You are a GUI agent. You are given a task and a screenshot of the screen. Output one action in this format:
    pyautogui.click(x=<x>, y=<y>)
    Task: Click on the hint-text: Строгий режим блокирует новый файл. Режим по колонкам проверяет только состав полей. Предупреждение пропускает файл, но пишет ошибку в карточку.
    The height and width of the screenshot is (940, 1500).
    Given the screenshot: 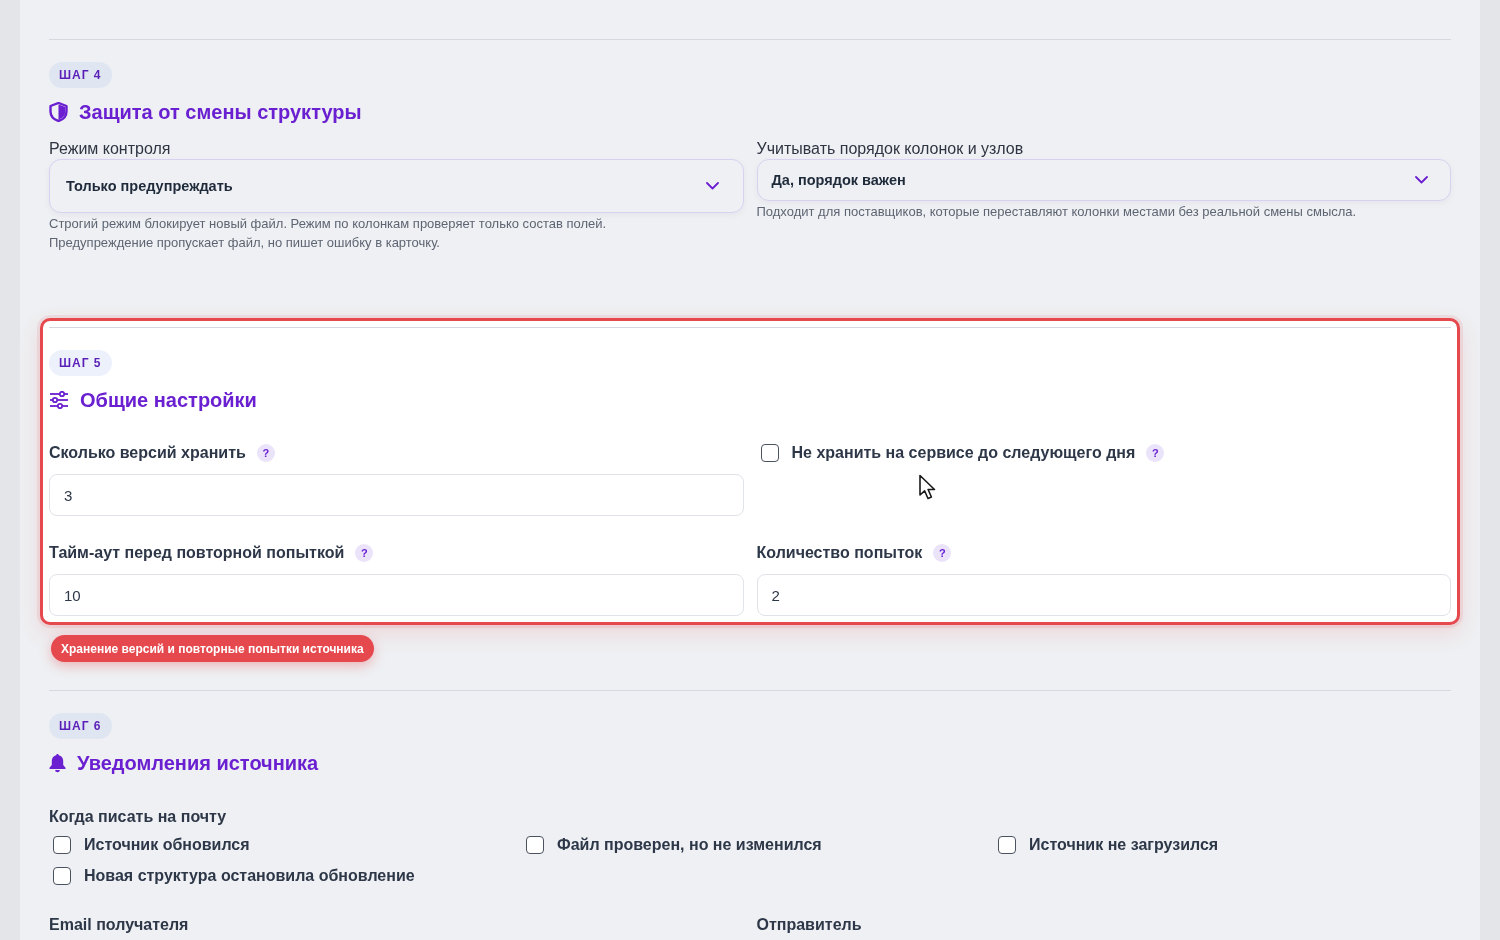 What is the action you would take?
    pyautogui.click(x=328, y=233)
    